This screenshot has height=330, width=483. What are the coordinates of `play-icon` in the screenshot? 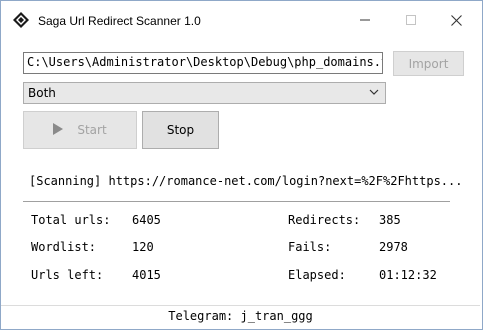 It's located at (58, 130).